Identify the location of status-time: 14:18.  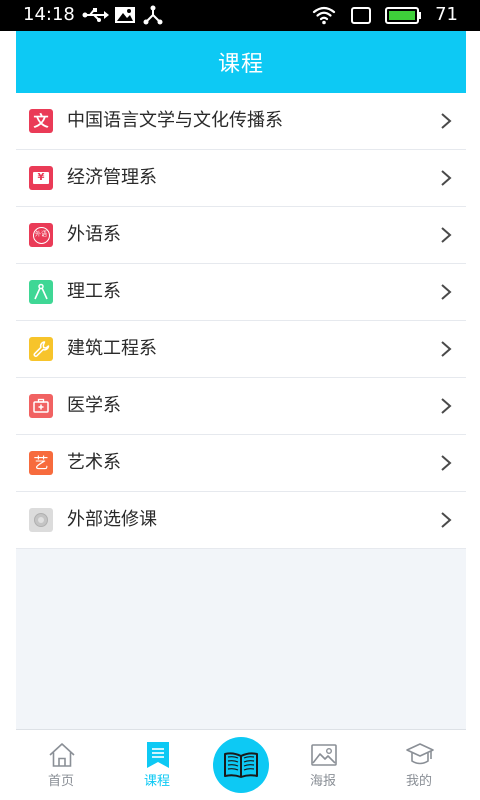
(49, 14).